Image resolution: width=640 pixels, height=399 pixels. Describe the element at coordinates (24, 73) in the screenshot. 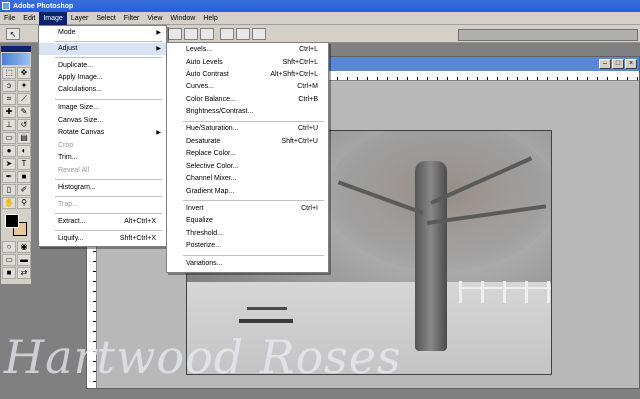

I see `move-tool-icon: ✥` at that location.